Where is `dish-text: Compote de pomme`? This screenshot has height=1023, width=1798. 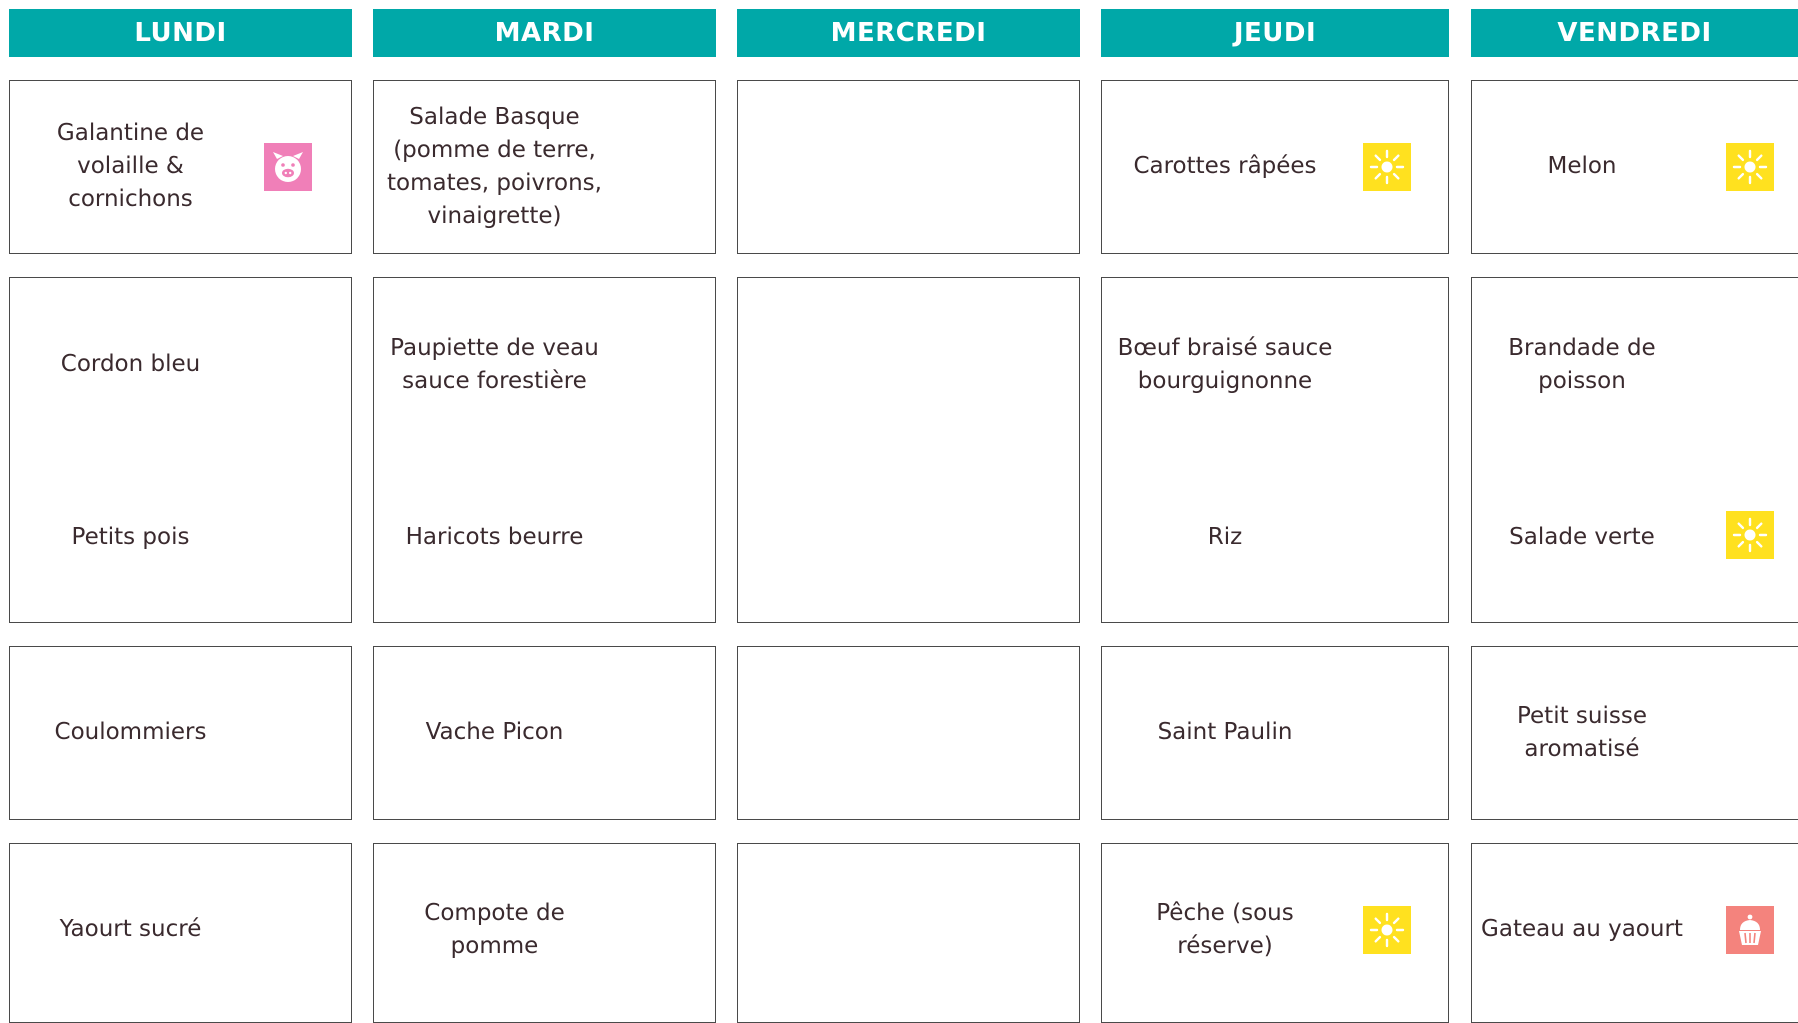
dish-text: Compote de pomme is located at coordinates (494, 929).